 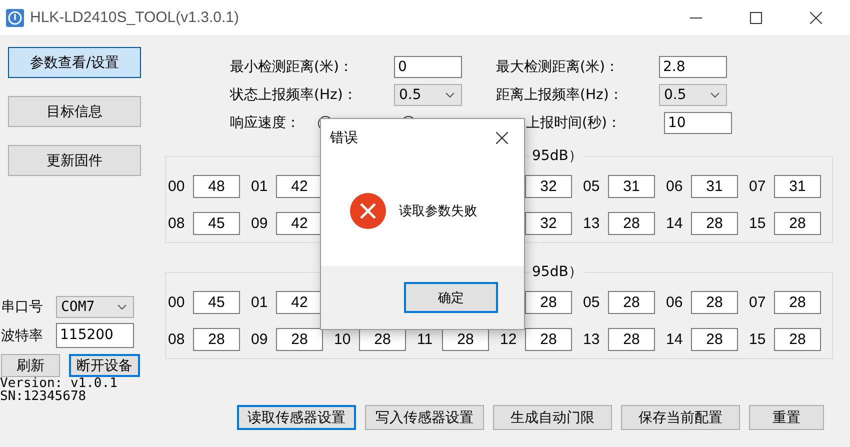 I want to click on action-button: 读取传感器设置, so click(x=296, y=417).